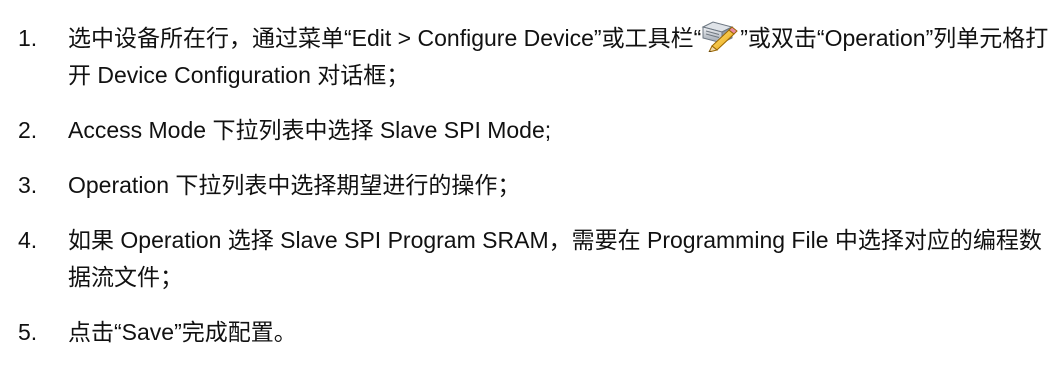 The image size is (1063, 380). Describe the element at coordinates (28, 130) in the screenshot. I see `step-number: 2.` at that location.